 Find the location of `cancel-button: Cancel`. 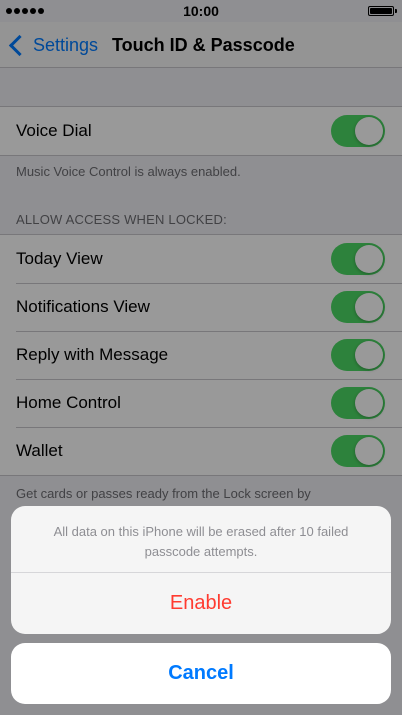

cancel-button: Cancel is located at coordinates (201, 673).